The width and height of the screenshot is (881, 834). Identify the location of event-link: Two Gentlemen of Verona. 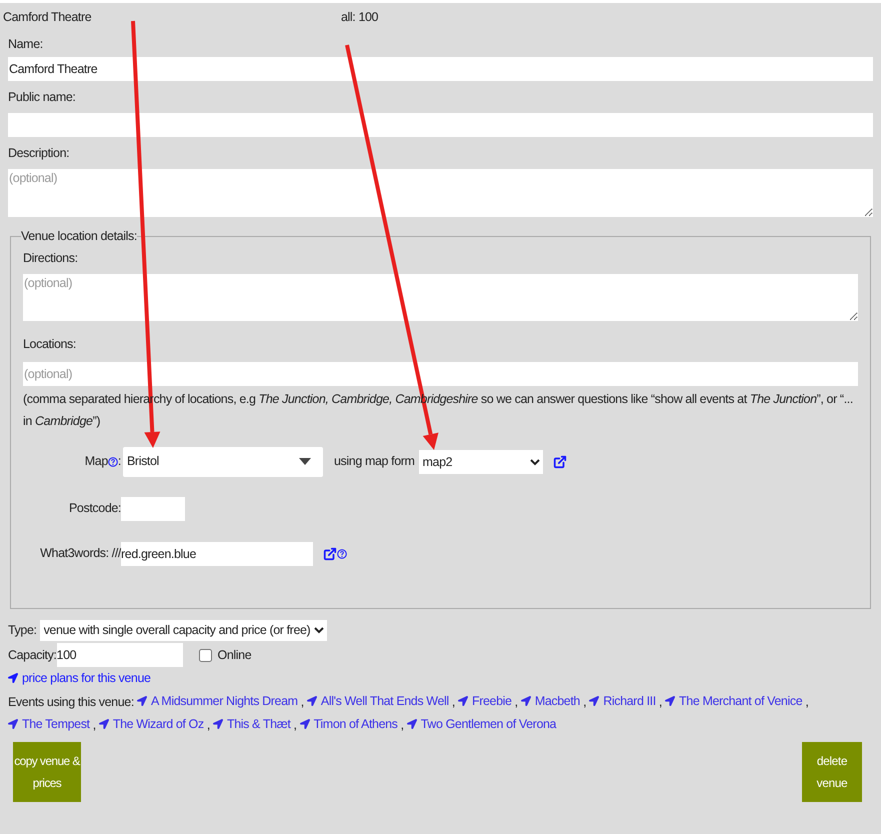
(481, 723).